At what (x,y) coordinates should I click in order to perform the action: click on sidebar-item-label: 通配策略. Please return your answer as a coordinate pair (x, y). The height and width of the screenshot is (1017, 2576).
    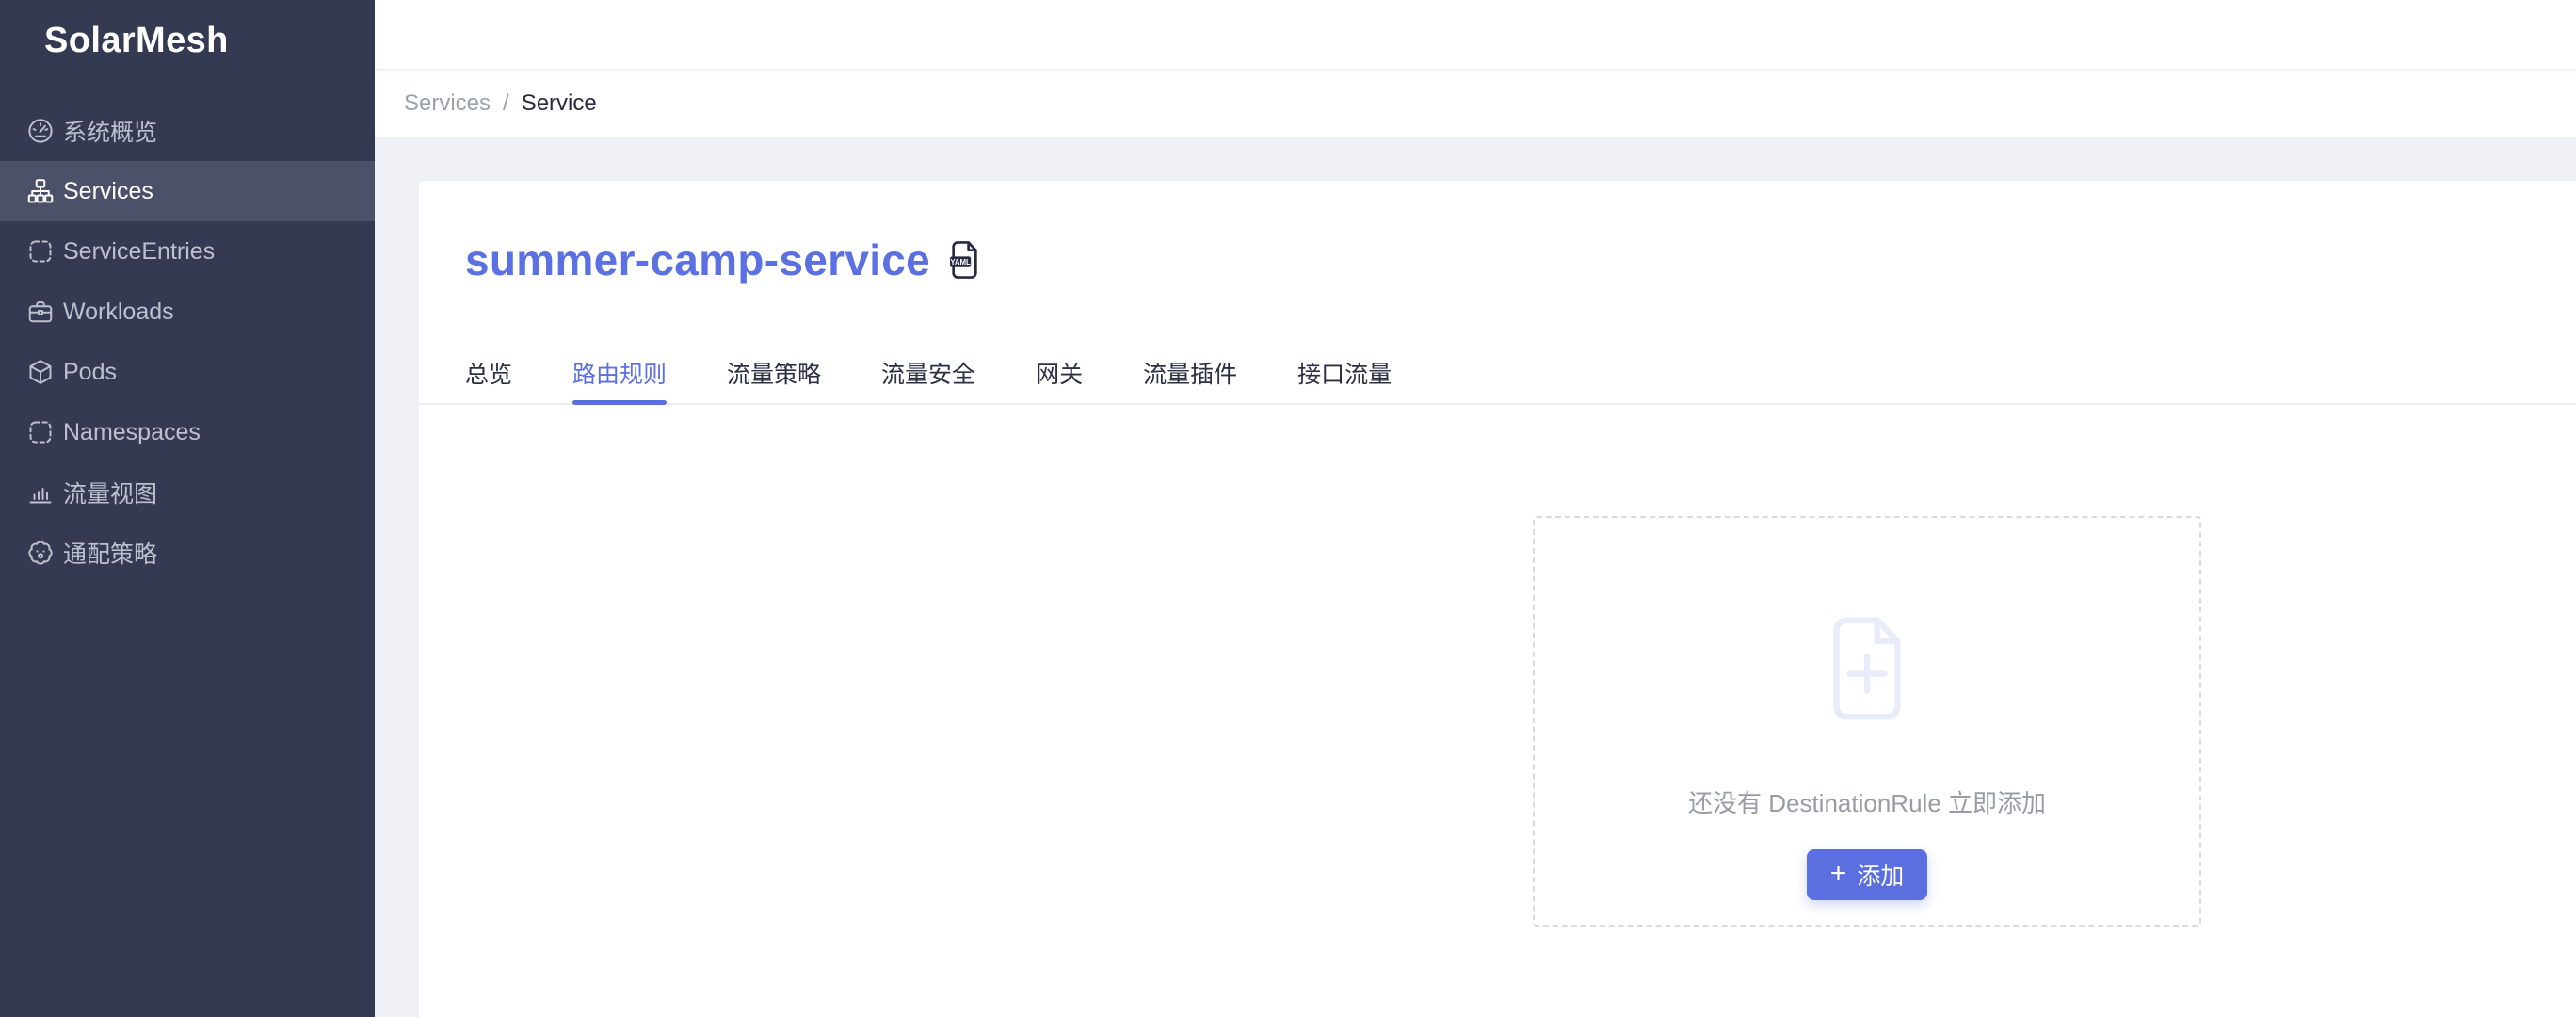
    Looking at the image, I should click on (110, 555).